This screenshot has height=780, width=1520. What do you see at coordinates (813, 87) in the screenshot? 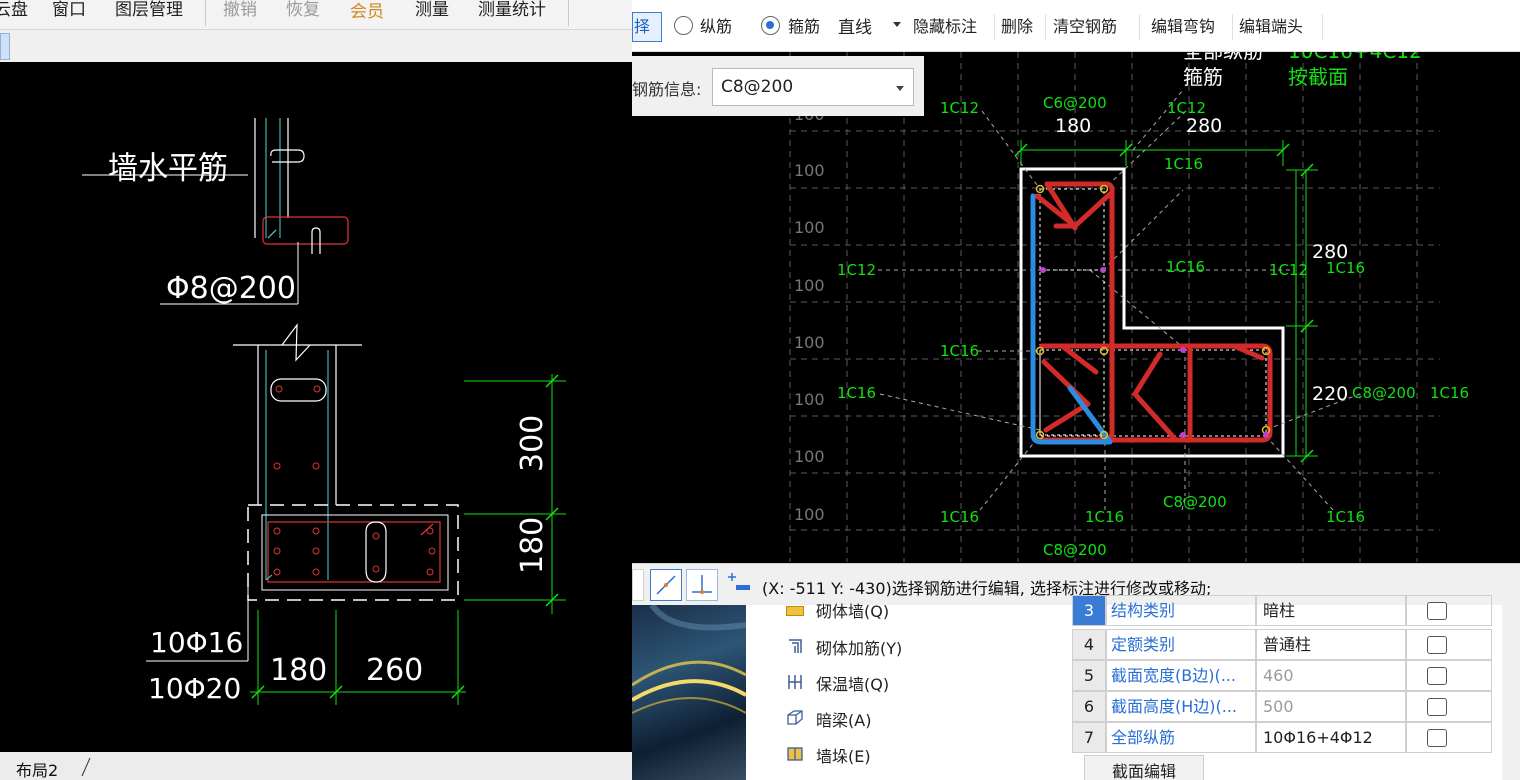
I see `rebar-info-select: C8@200` at bounding box center [813, 87].